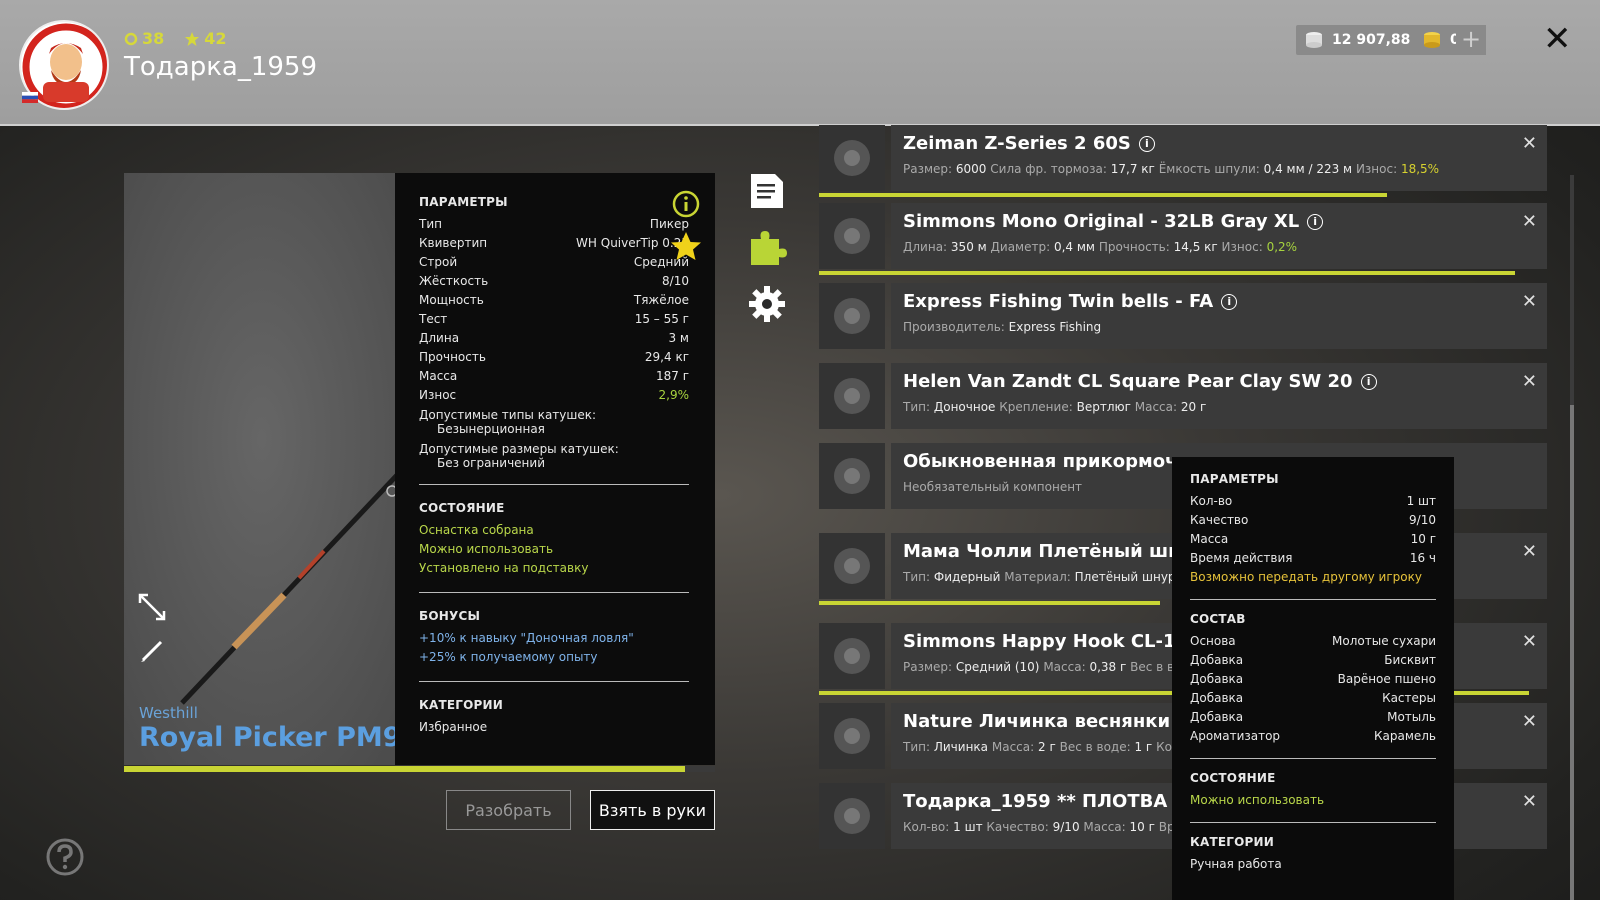 The height and width of the screenshot is (900, 1600). I want to click on info-icon, so click(686, 204).